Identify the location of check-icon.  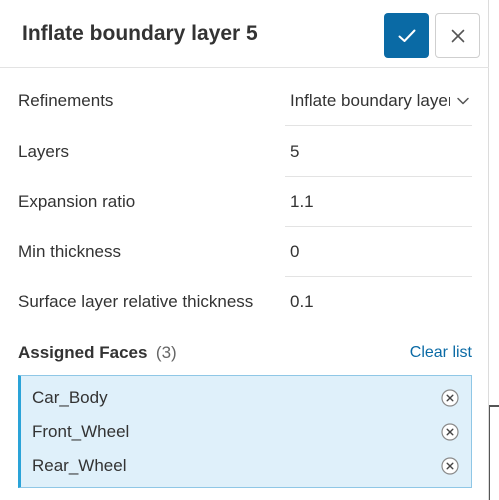
(406, 35).